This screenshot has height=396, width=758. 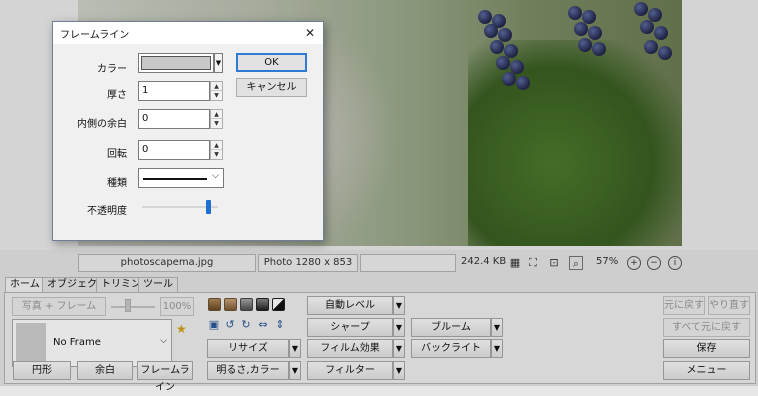 What do you see at coordinates (706, 348) in the screenshot?
I see `save-button: 保存` at bounding box center [706, 348].